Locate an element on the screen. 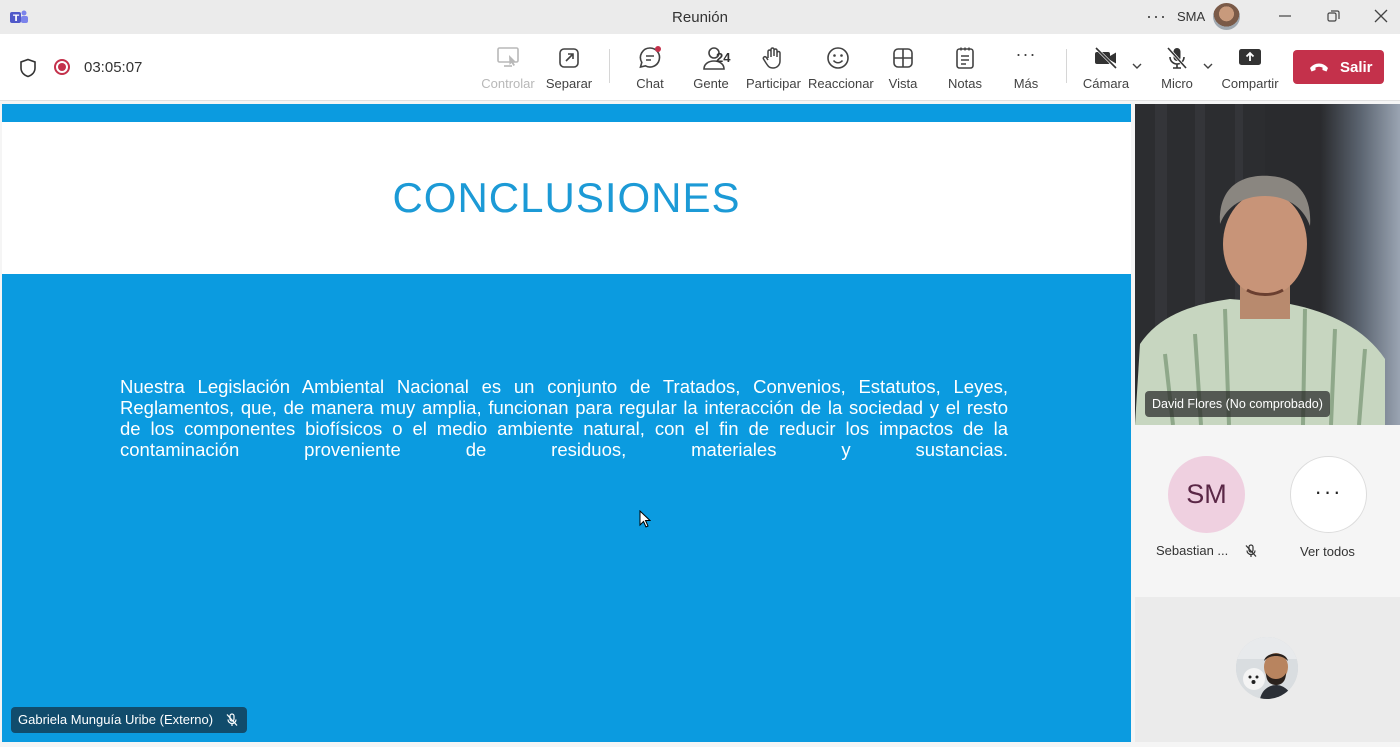 This screenshot has height=747, width=1400. grid-view-icon is located at coordinates (903, 58).